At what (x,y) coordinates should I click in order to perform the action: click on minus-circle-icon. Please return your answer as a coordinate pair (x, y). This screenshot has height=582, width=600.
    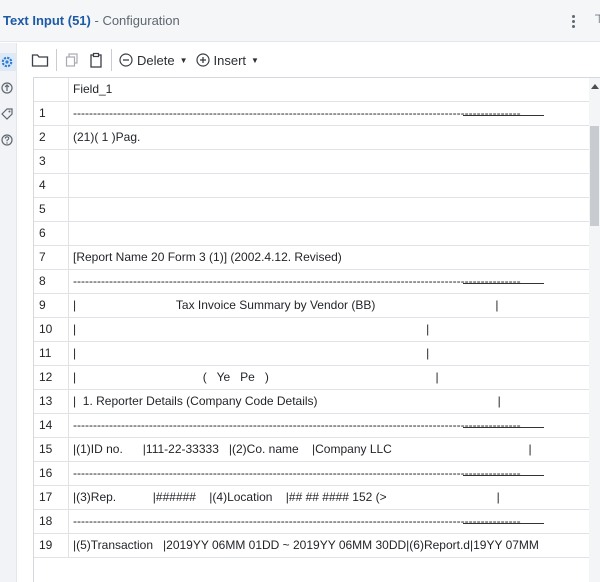
    Looking at the image, I should click on (126, 60).